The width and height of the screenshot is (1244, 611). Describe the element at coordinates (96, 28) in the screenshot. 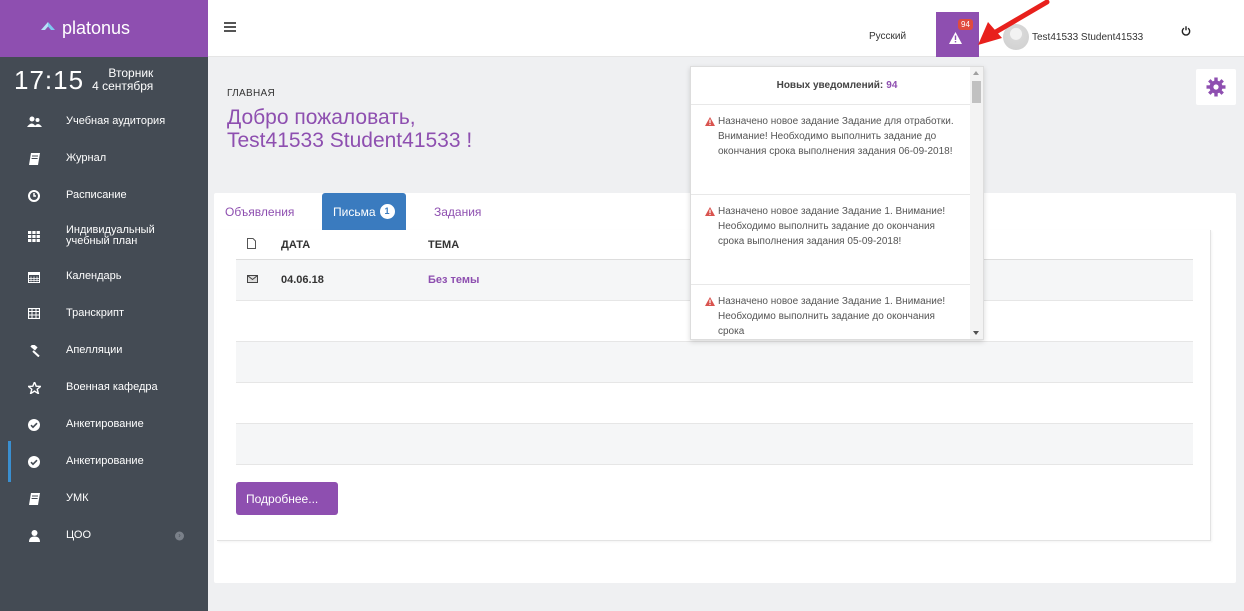

I see `brand-name: platonus` at that location.